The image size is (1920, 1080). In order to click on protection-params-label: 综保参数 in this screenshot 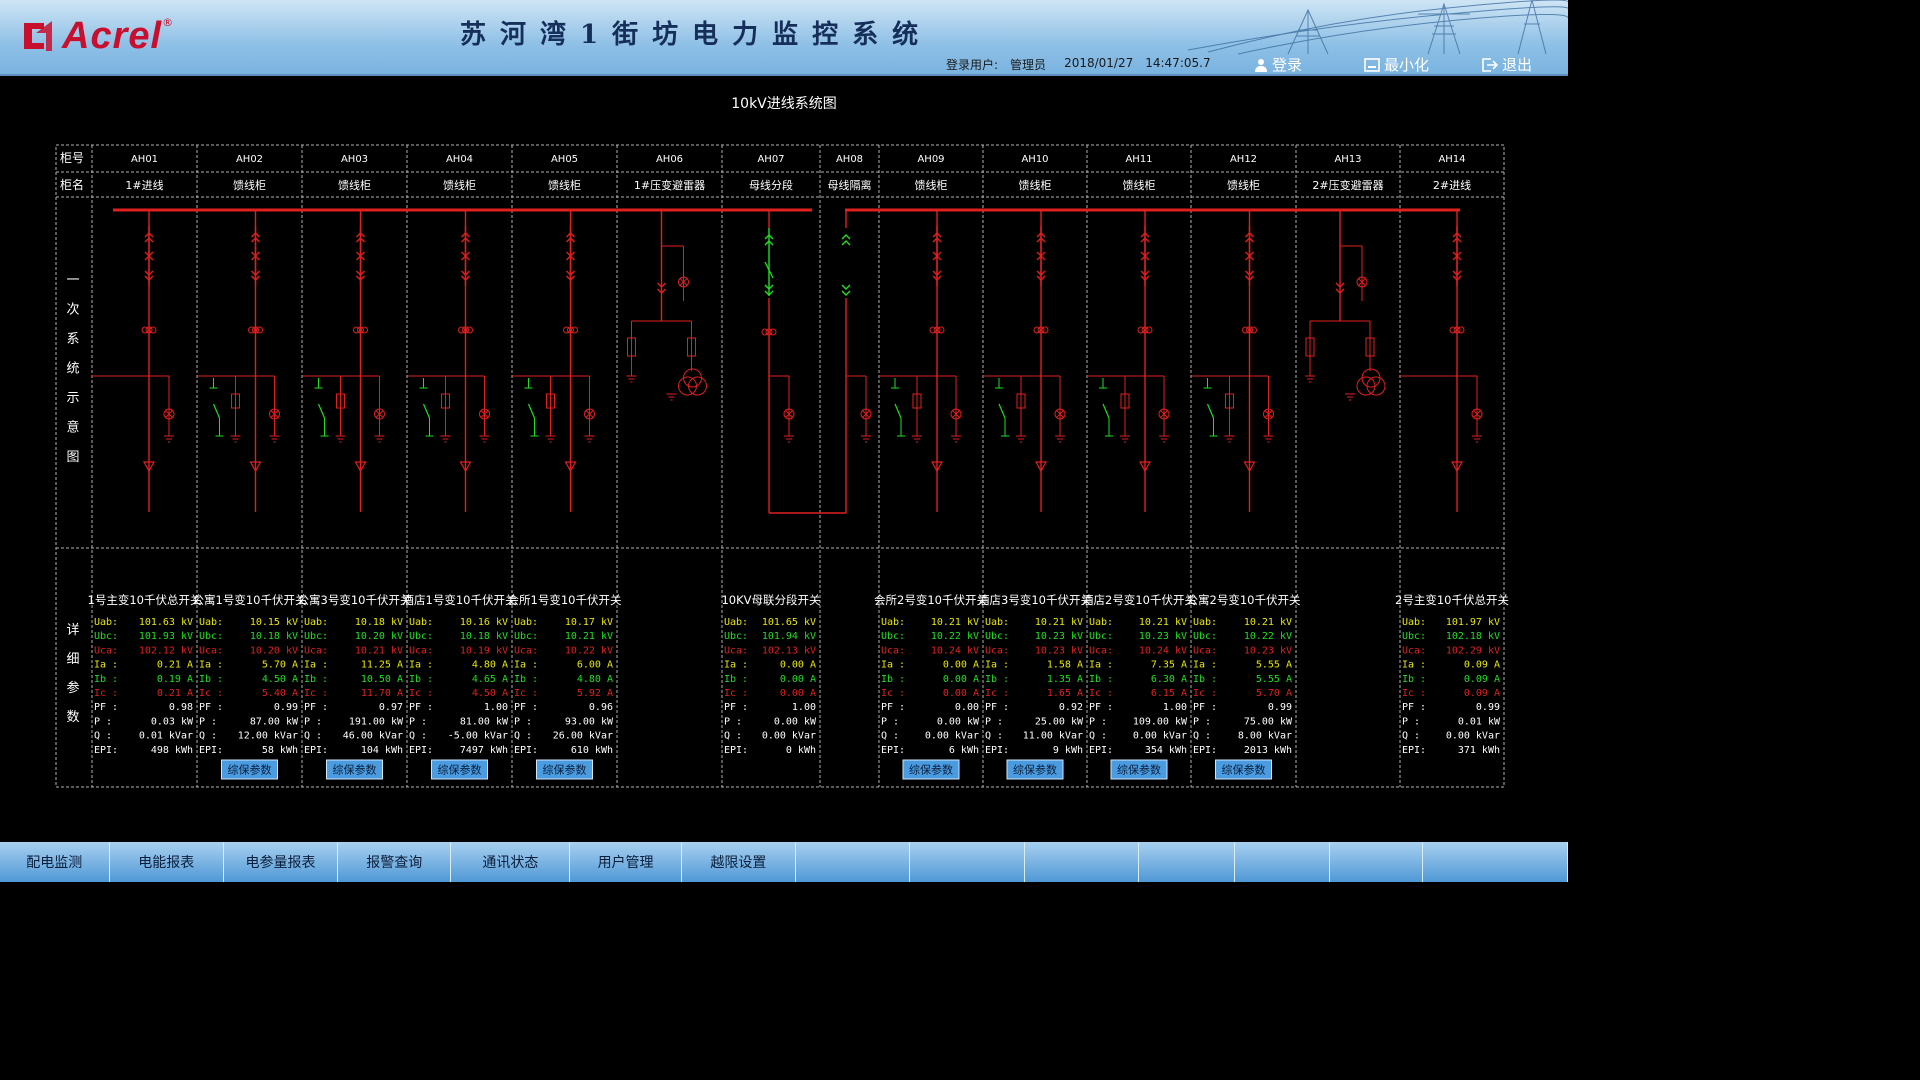, I will do `click(1139, 770)`.